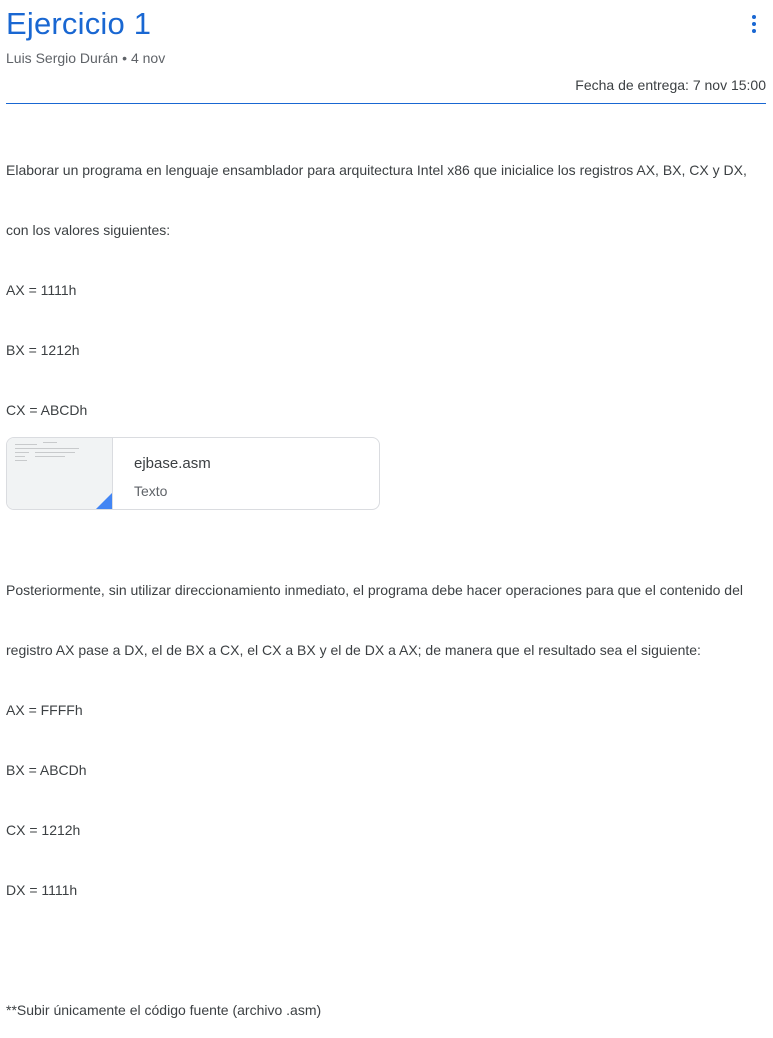 The width and height of the screenshot is (773, 1038). I want to click on description-line: BX = 1212h, so click(43, 350).